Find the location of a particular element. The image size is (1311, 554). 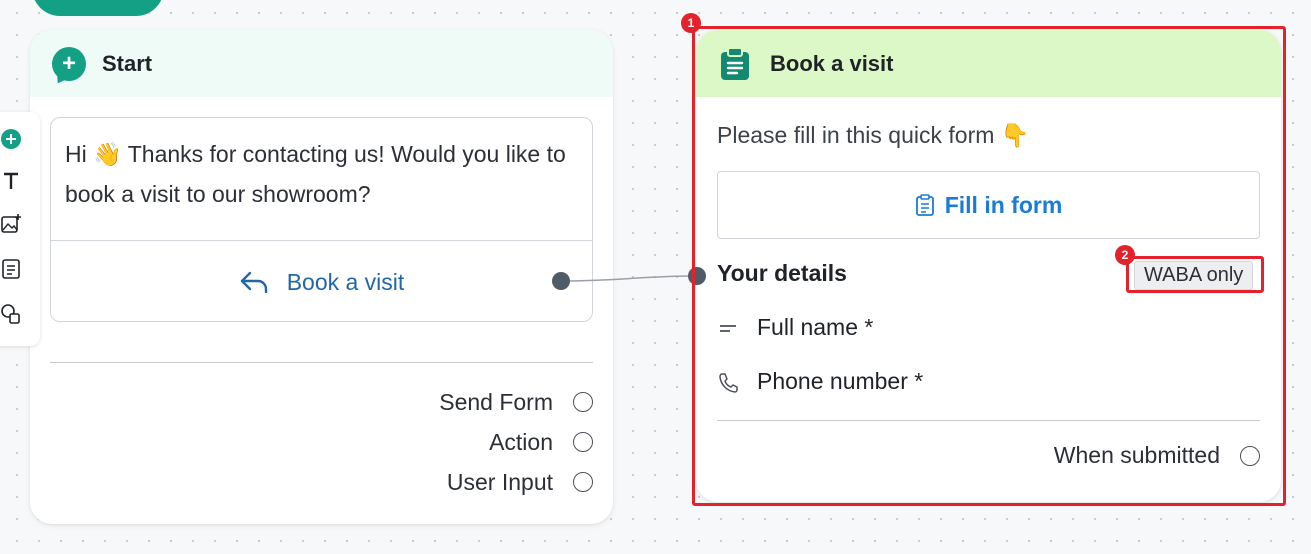

start-outputs: Send Form Action User Input is located at coordinates (516, 442).